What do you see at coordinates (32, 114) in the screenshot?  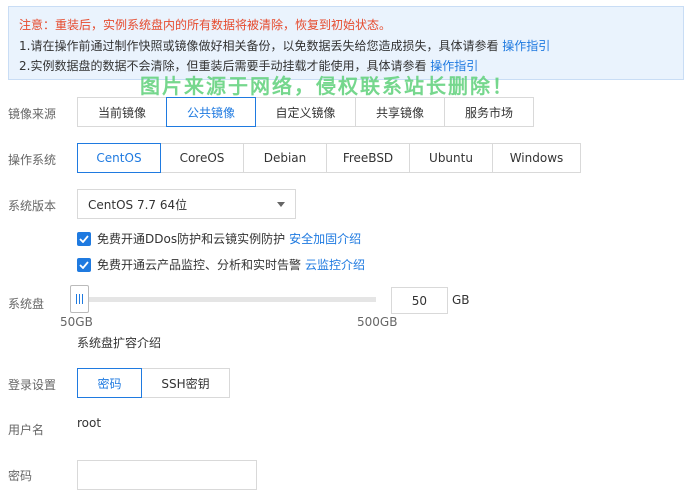 I see `image-source-label: 镜像来源` at bounding box center [32, 114].